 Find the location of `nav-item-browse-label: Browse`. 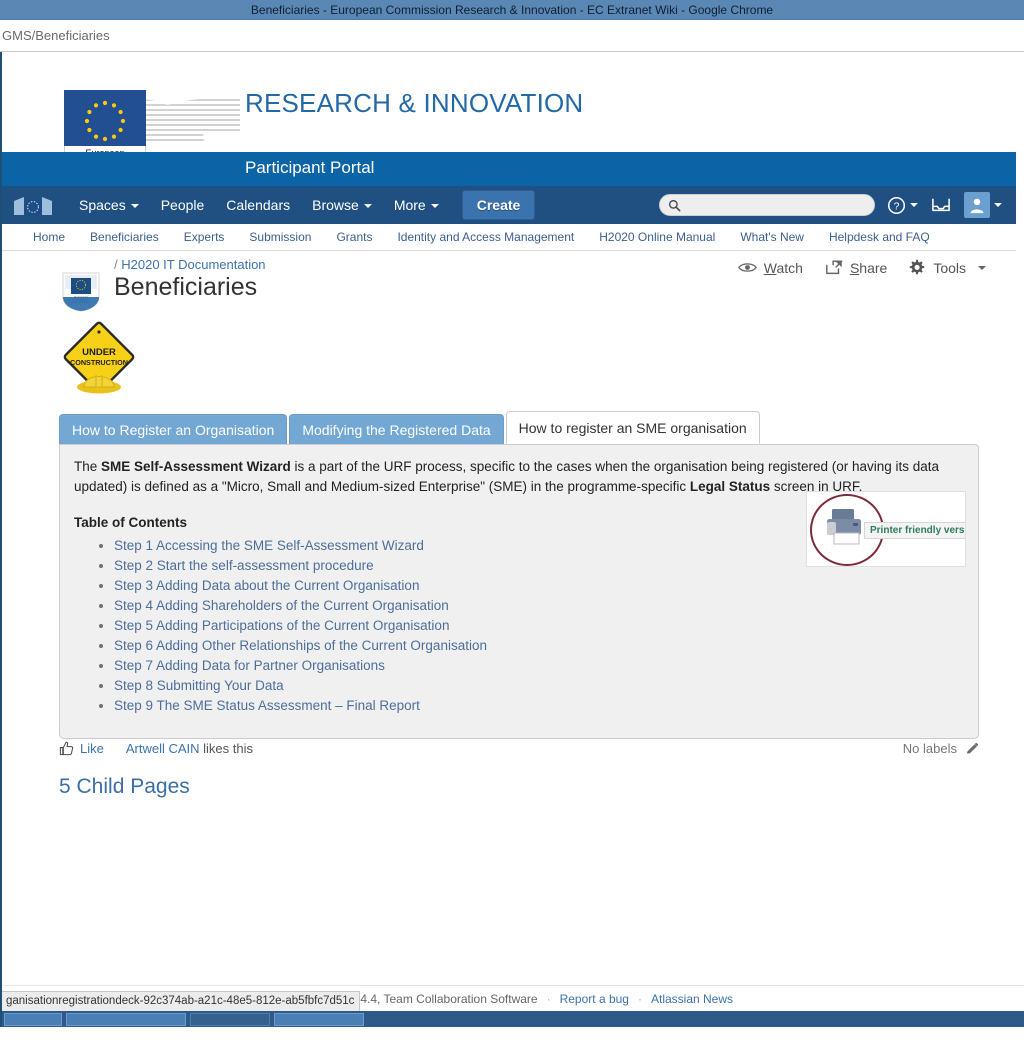

nav-item-browse-label: Browse is located at coordinates (335, 205).